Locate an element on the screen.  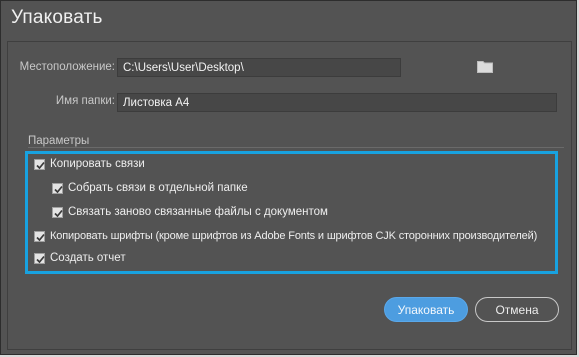
relink-files-checkbox is located at coordinates (57, 212).